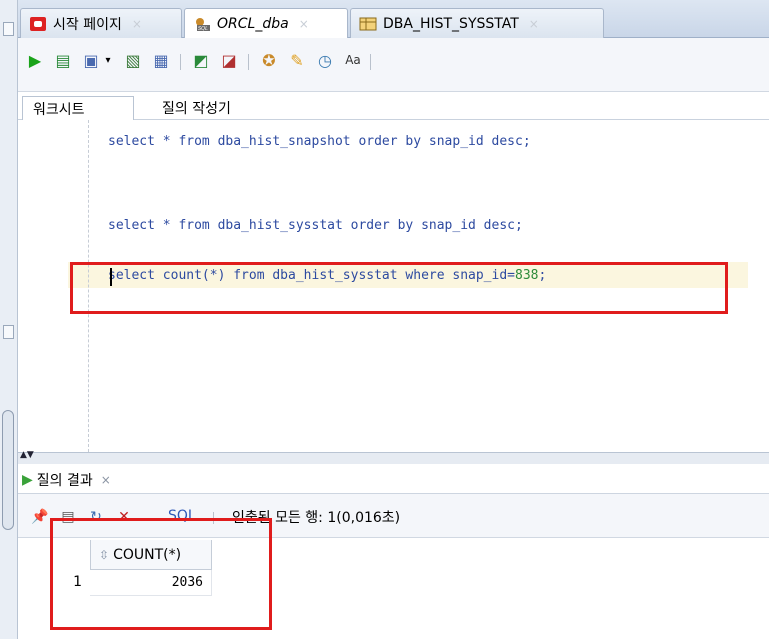  Describe the element at coordinates (368, 24) in the screenshot. I see `table-icon` at that location.